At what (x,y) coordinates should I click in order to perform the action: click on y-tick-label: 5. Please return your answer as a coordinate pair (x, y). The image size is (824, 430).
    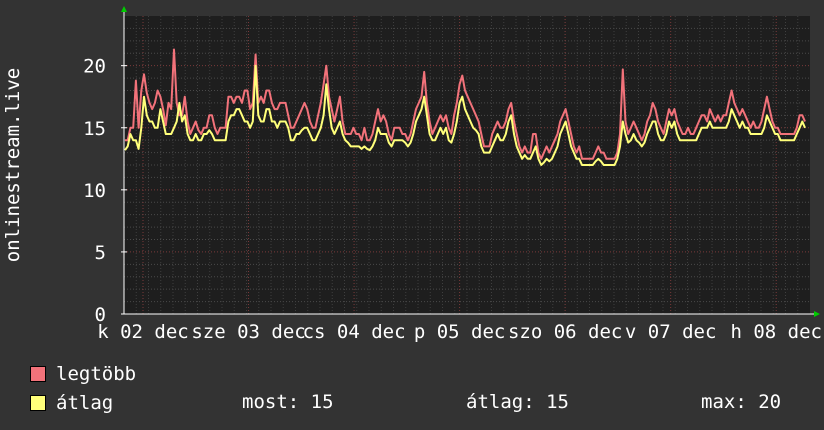
    Looking at the image, I should click on (100, 253).